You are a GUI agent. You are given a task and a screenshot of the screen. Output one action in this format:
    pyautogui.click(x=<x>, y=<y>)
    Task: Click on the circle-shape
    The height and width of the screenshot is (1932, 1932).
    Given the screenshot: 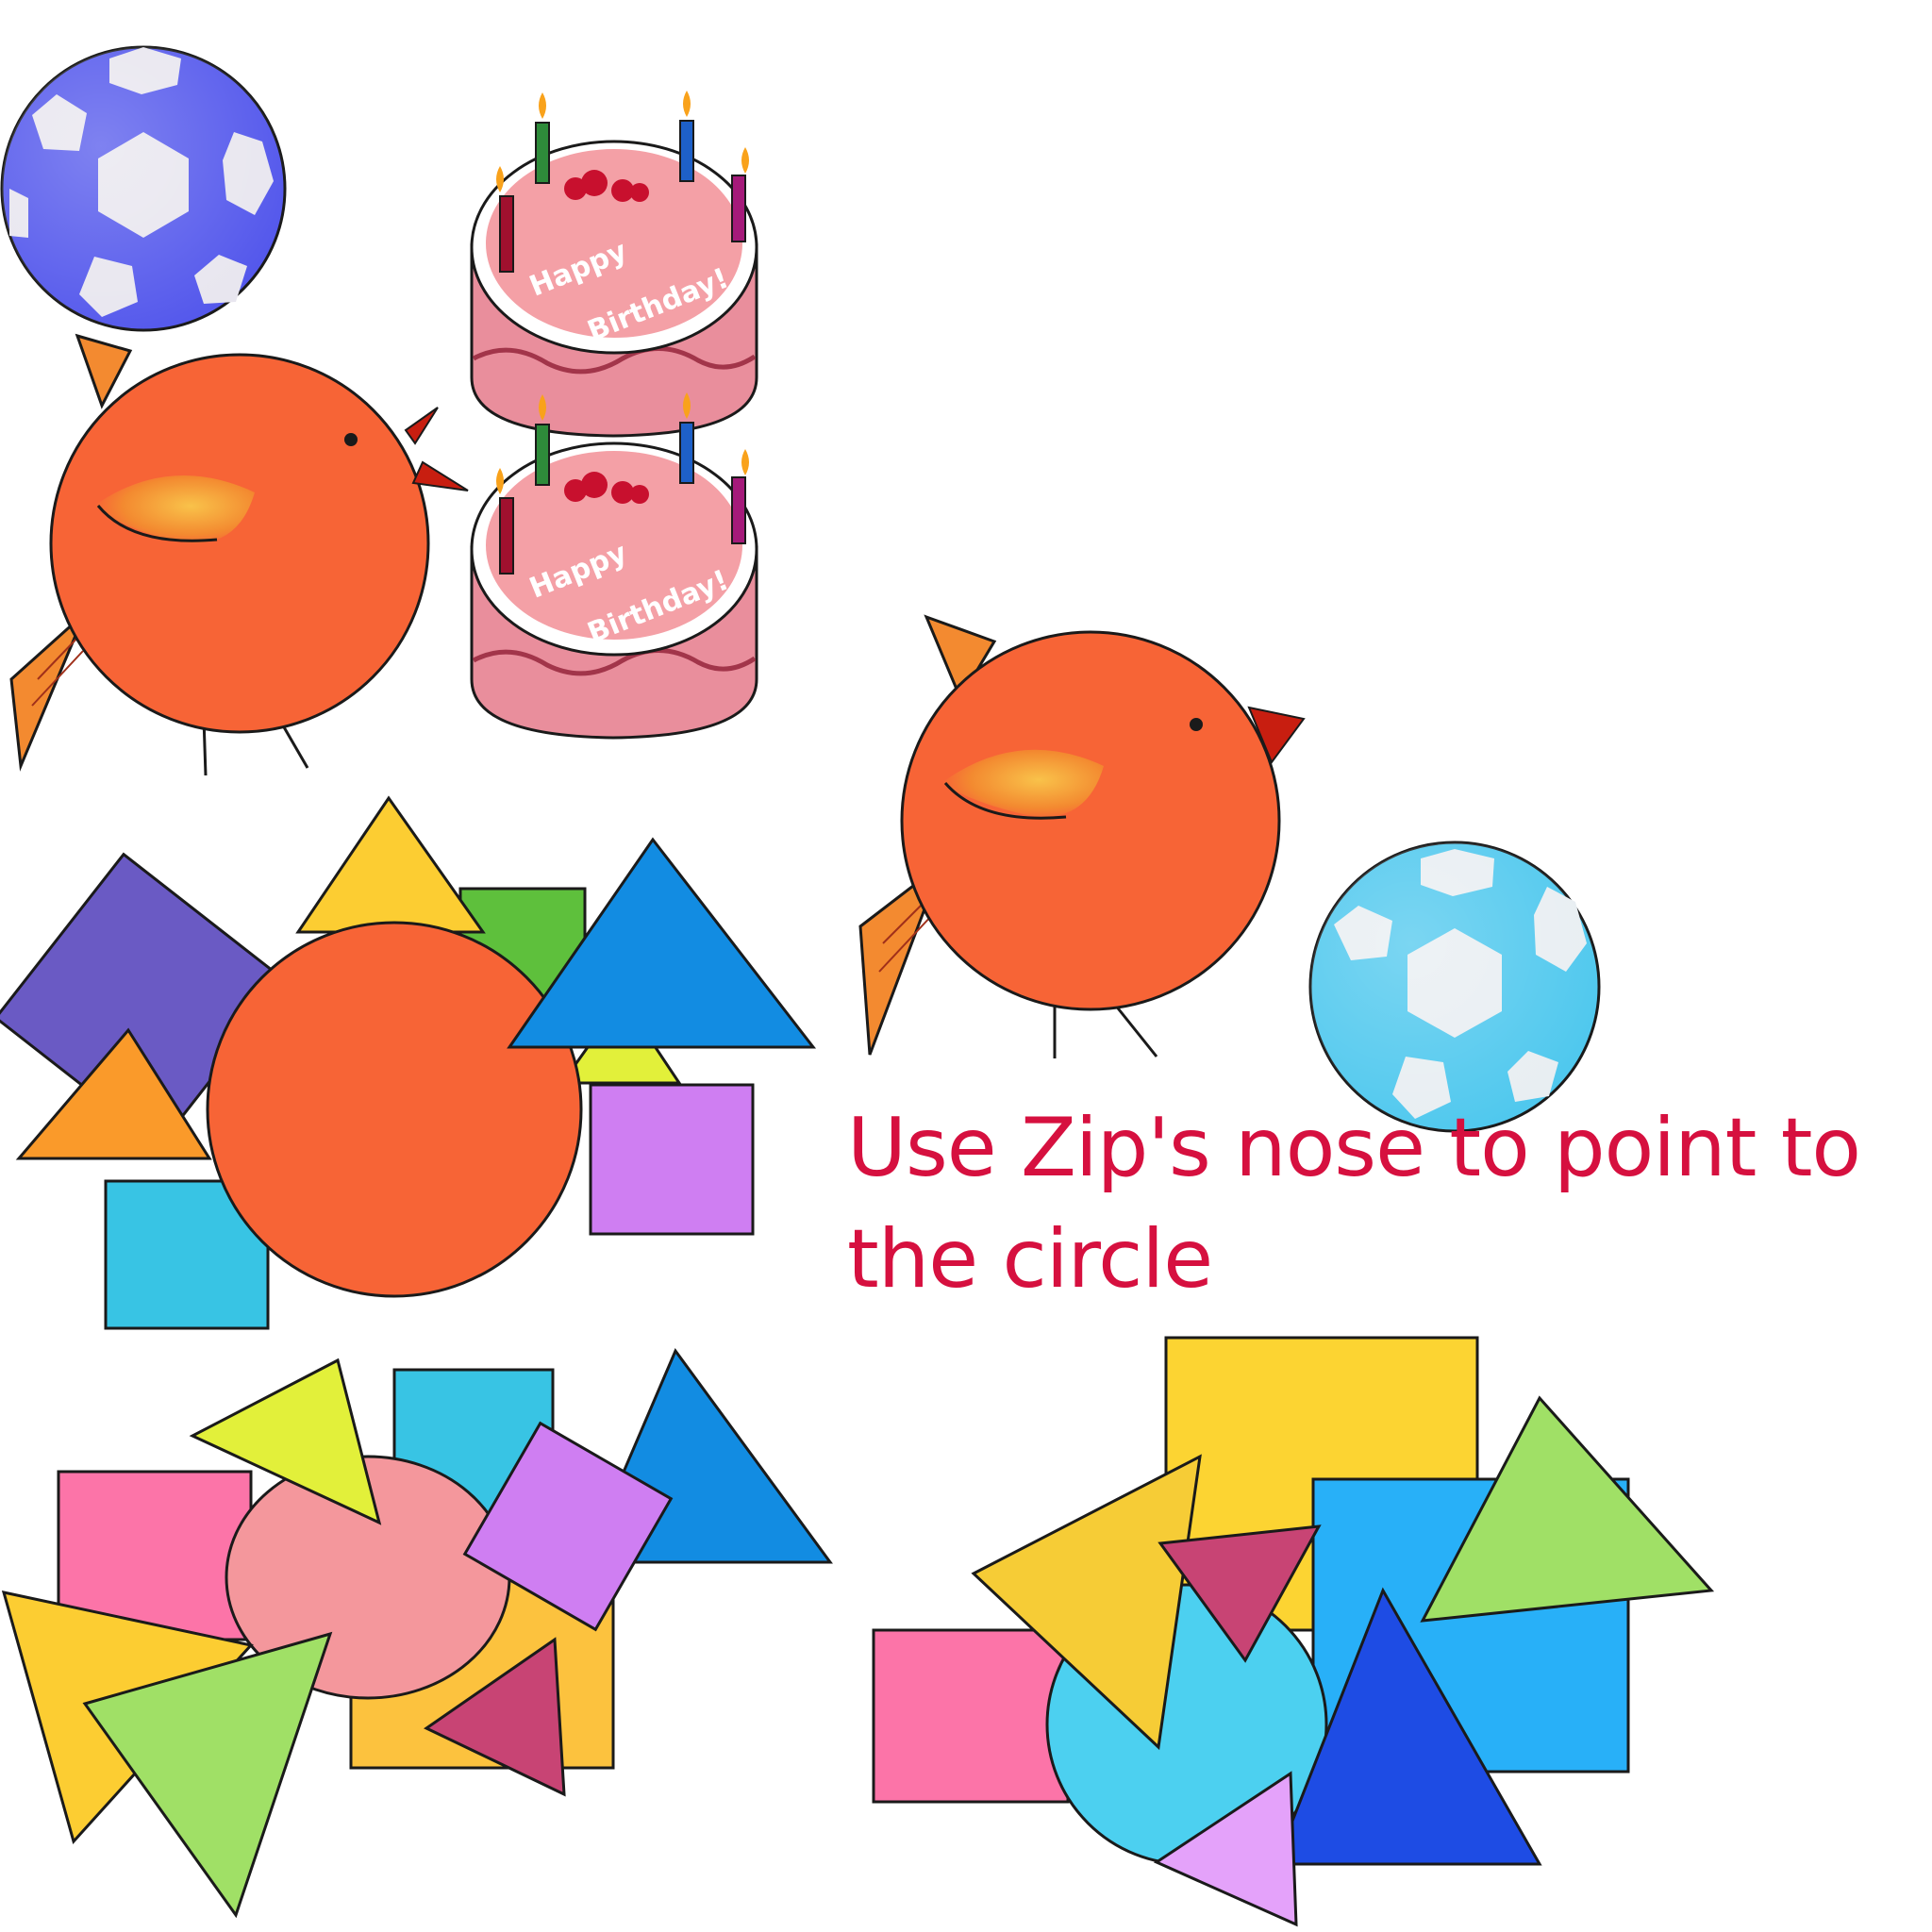 What is the action you would take?
    pyautogui.click(x=394, y=1109)
    